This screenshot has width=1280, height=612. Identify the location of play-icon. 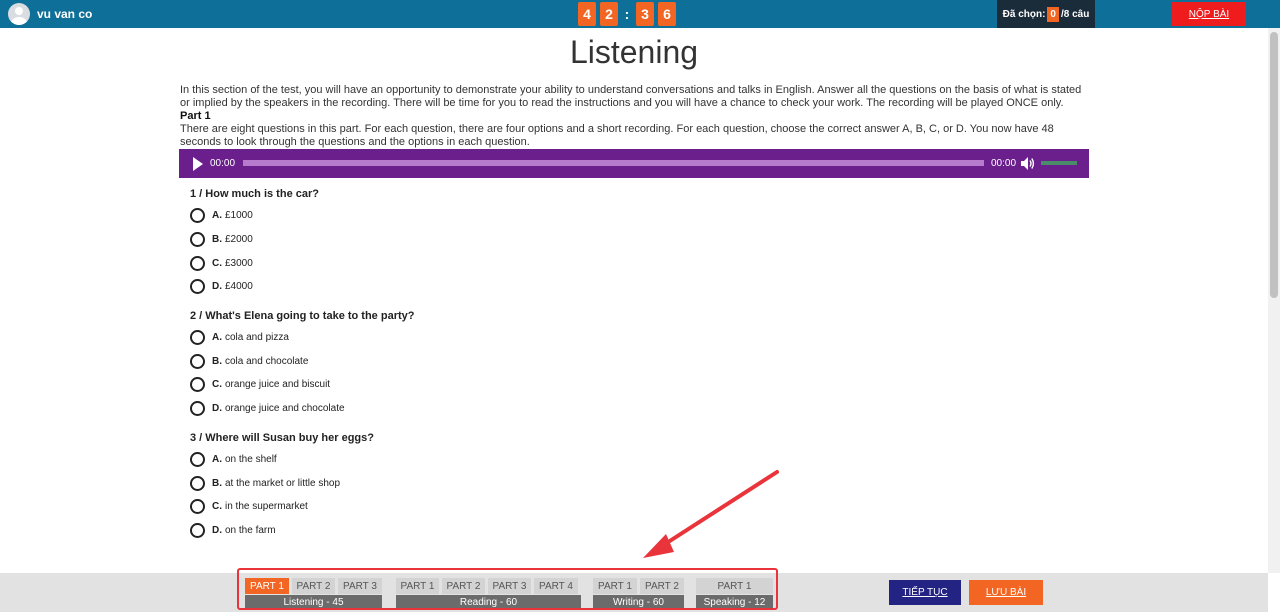
(198, 164).